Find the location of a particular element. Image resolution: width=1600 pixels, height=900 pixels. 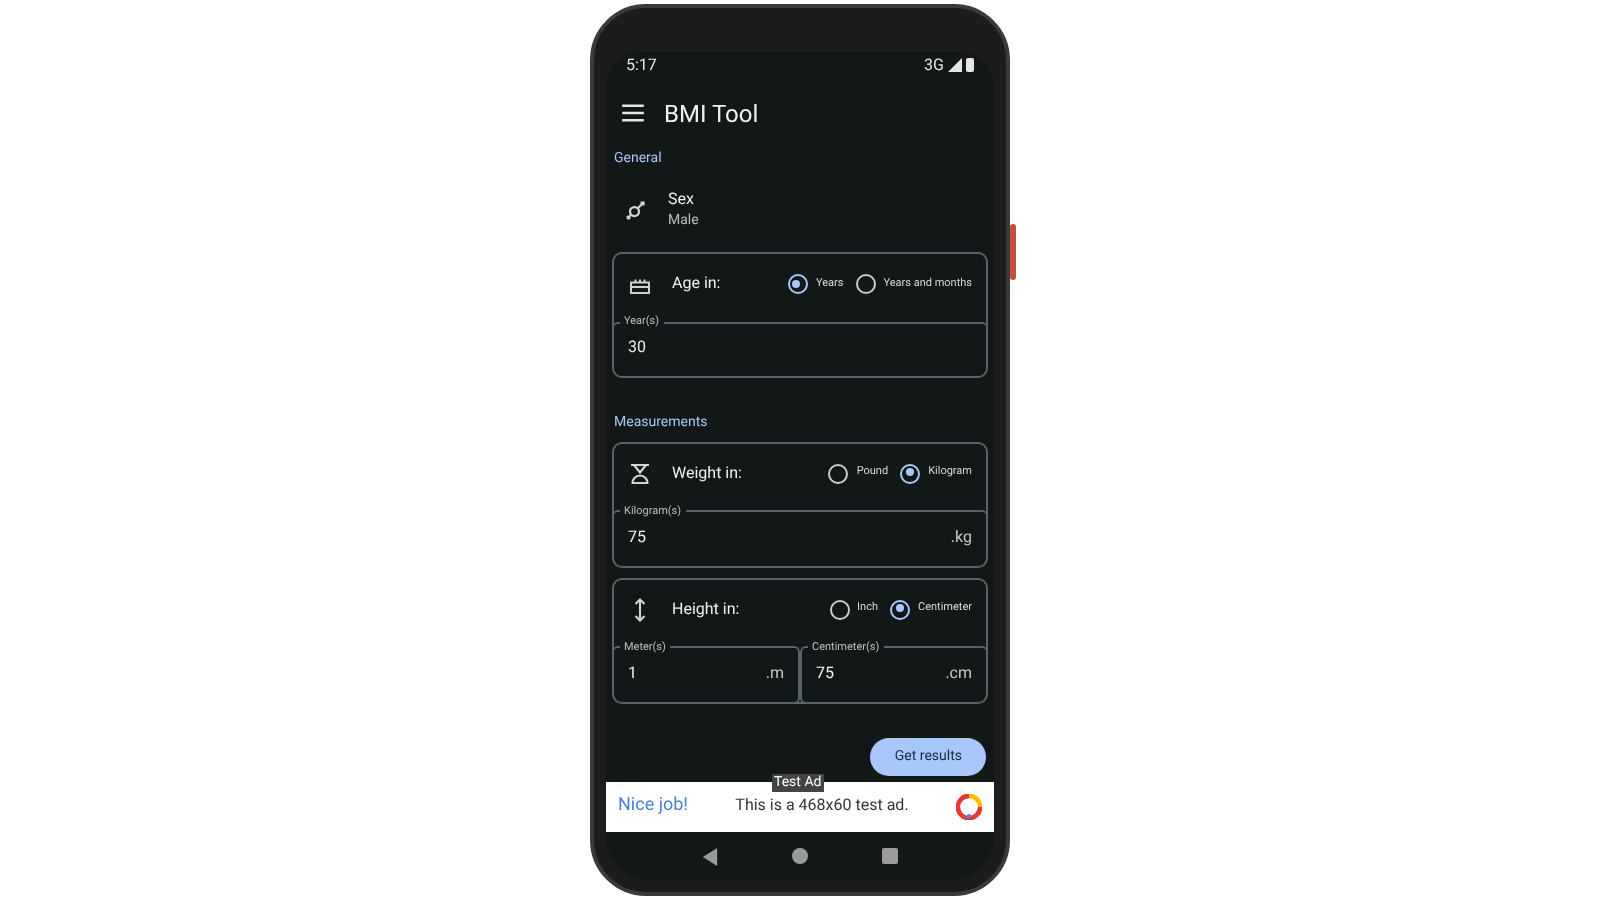

field-value: 30 is located at coordinates (637, 348).